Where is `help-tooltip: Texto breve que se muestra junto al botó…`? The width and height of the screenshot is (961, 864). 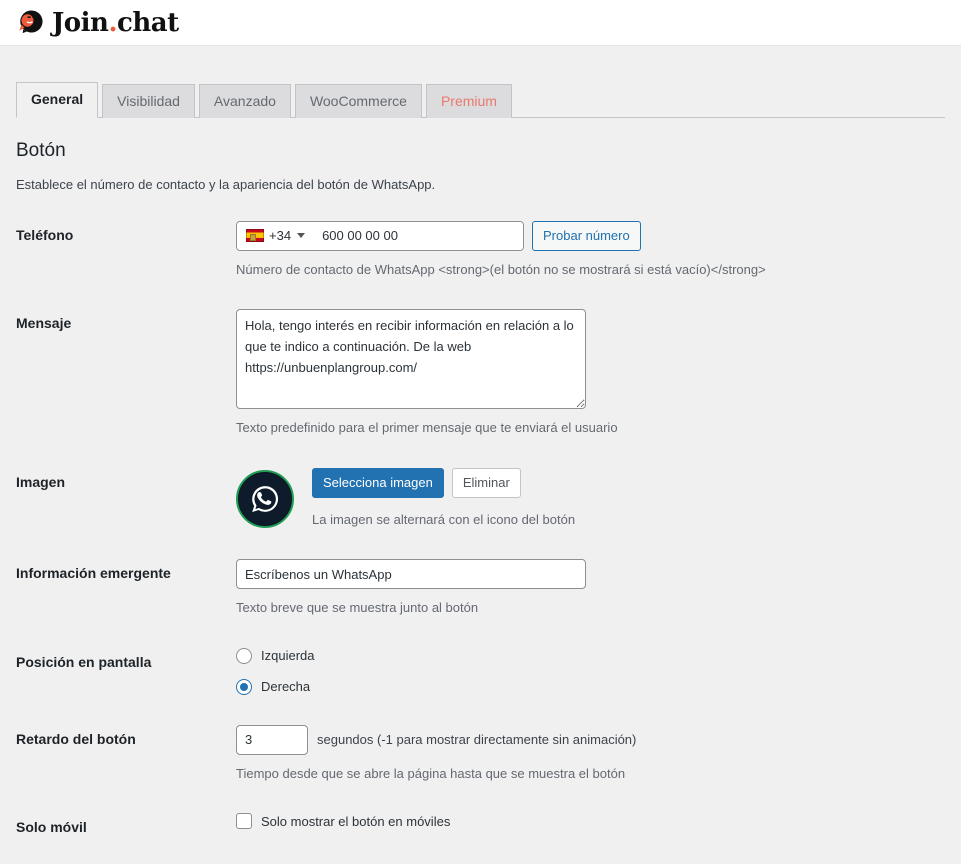 help-tooltip: Texto breve que se muestra junto al botó… is located at coordinates (357, 608).